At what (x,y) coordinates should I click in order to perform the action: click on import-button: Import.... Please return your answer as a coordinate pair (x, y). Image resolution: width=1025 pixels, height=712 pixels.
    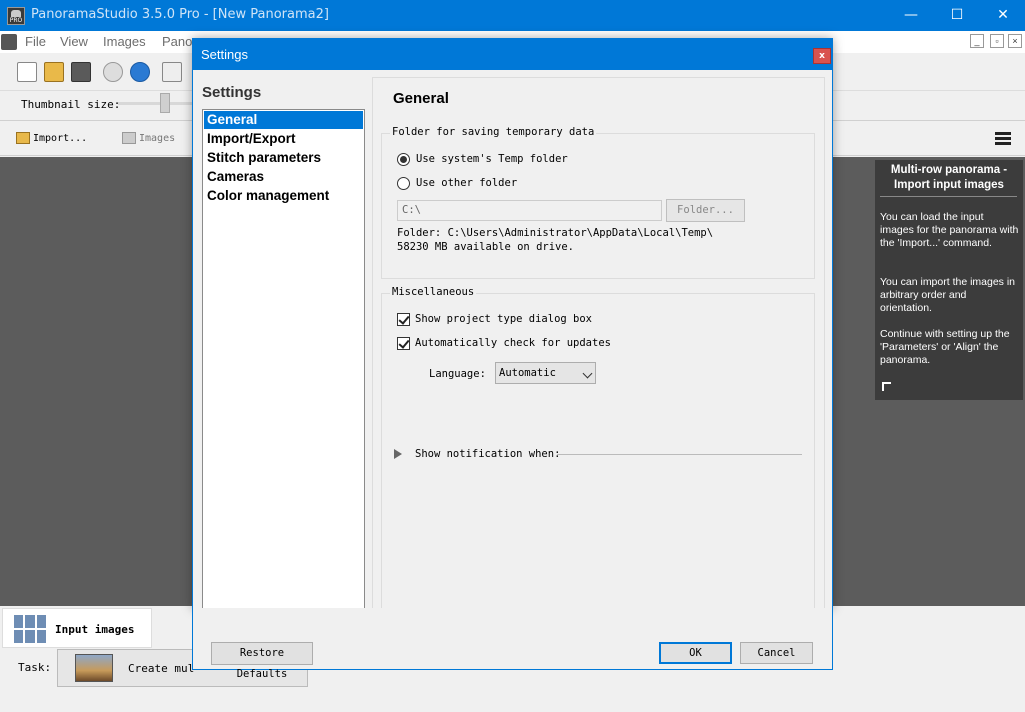
    Looking at the image, I should click on (51, 138).